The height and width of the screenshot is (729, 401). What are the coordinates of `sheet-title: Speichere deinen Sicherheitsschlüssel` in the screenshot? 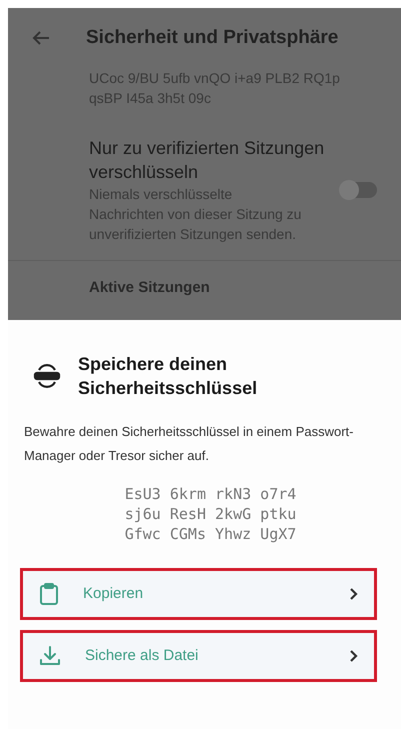 It's located at (168, 376).